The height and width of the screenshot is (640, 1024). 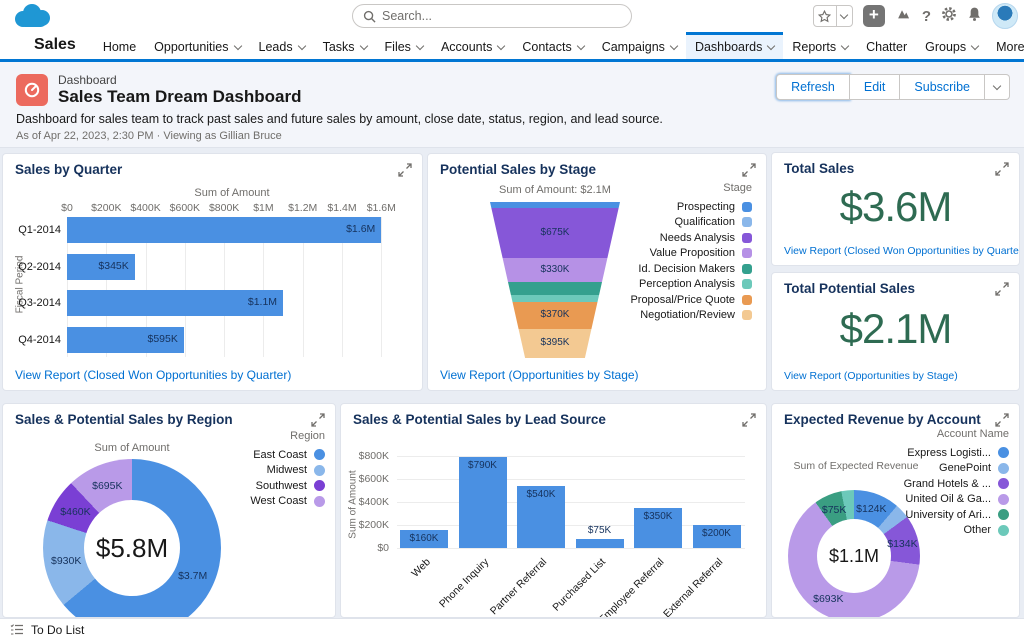 I want to click on app-name: Sales, so click(x=55, y=47).